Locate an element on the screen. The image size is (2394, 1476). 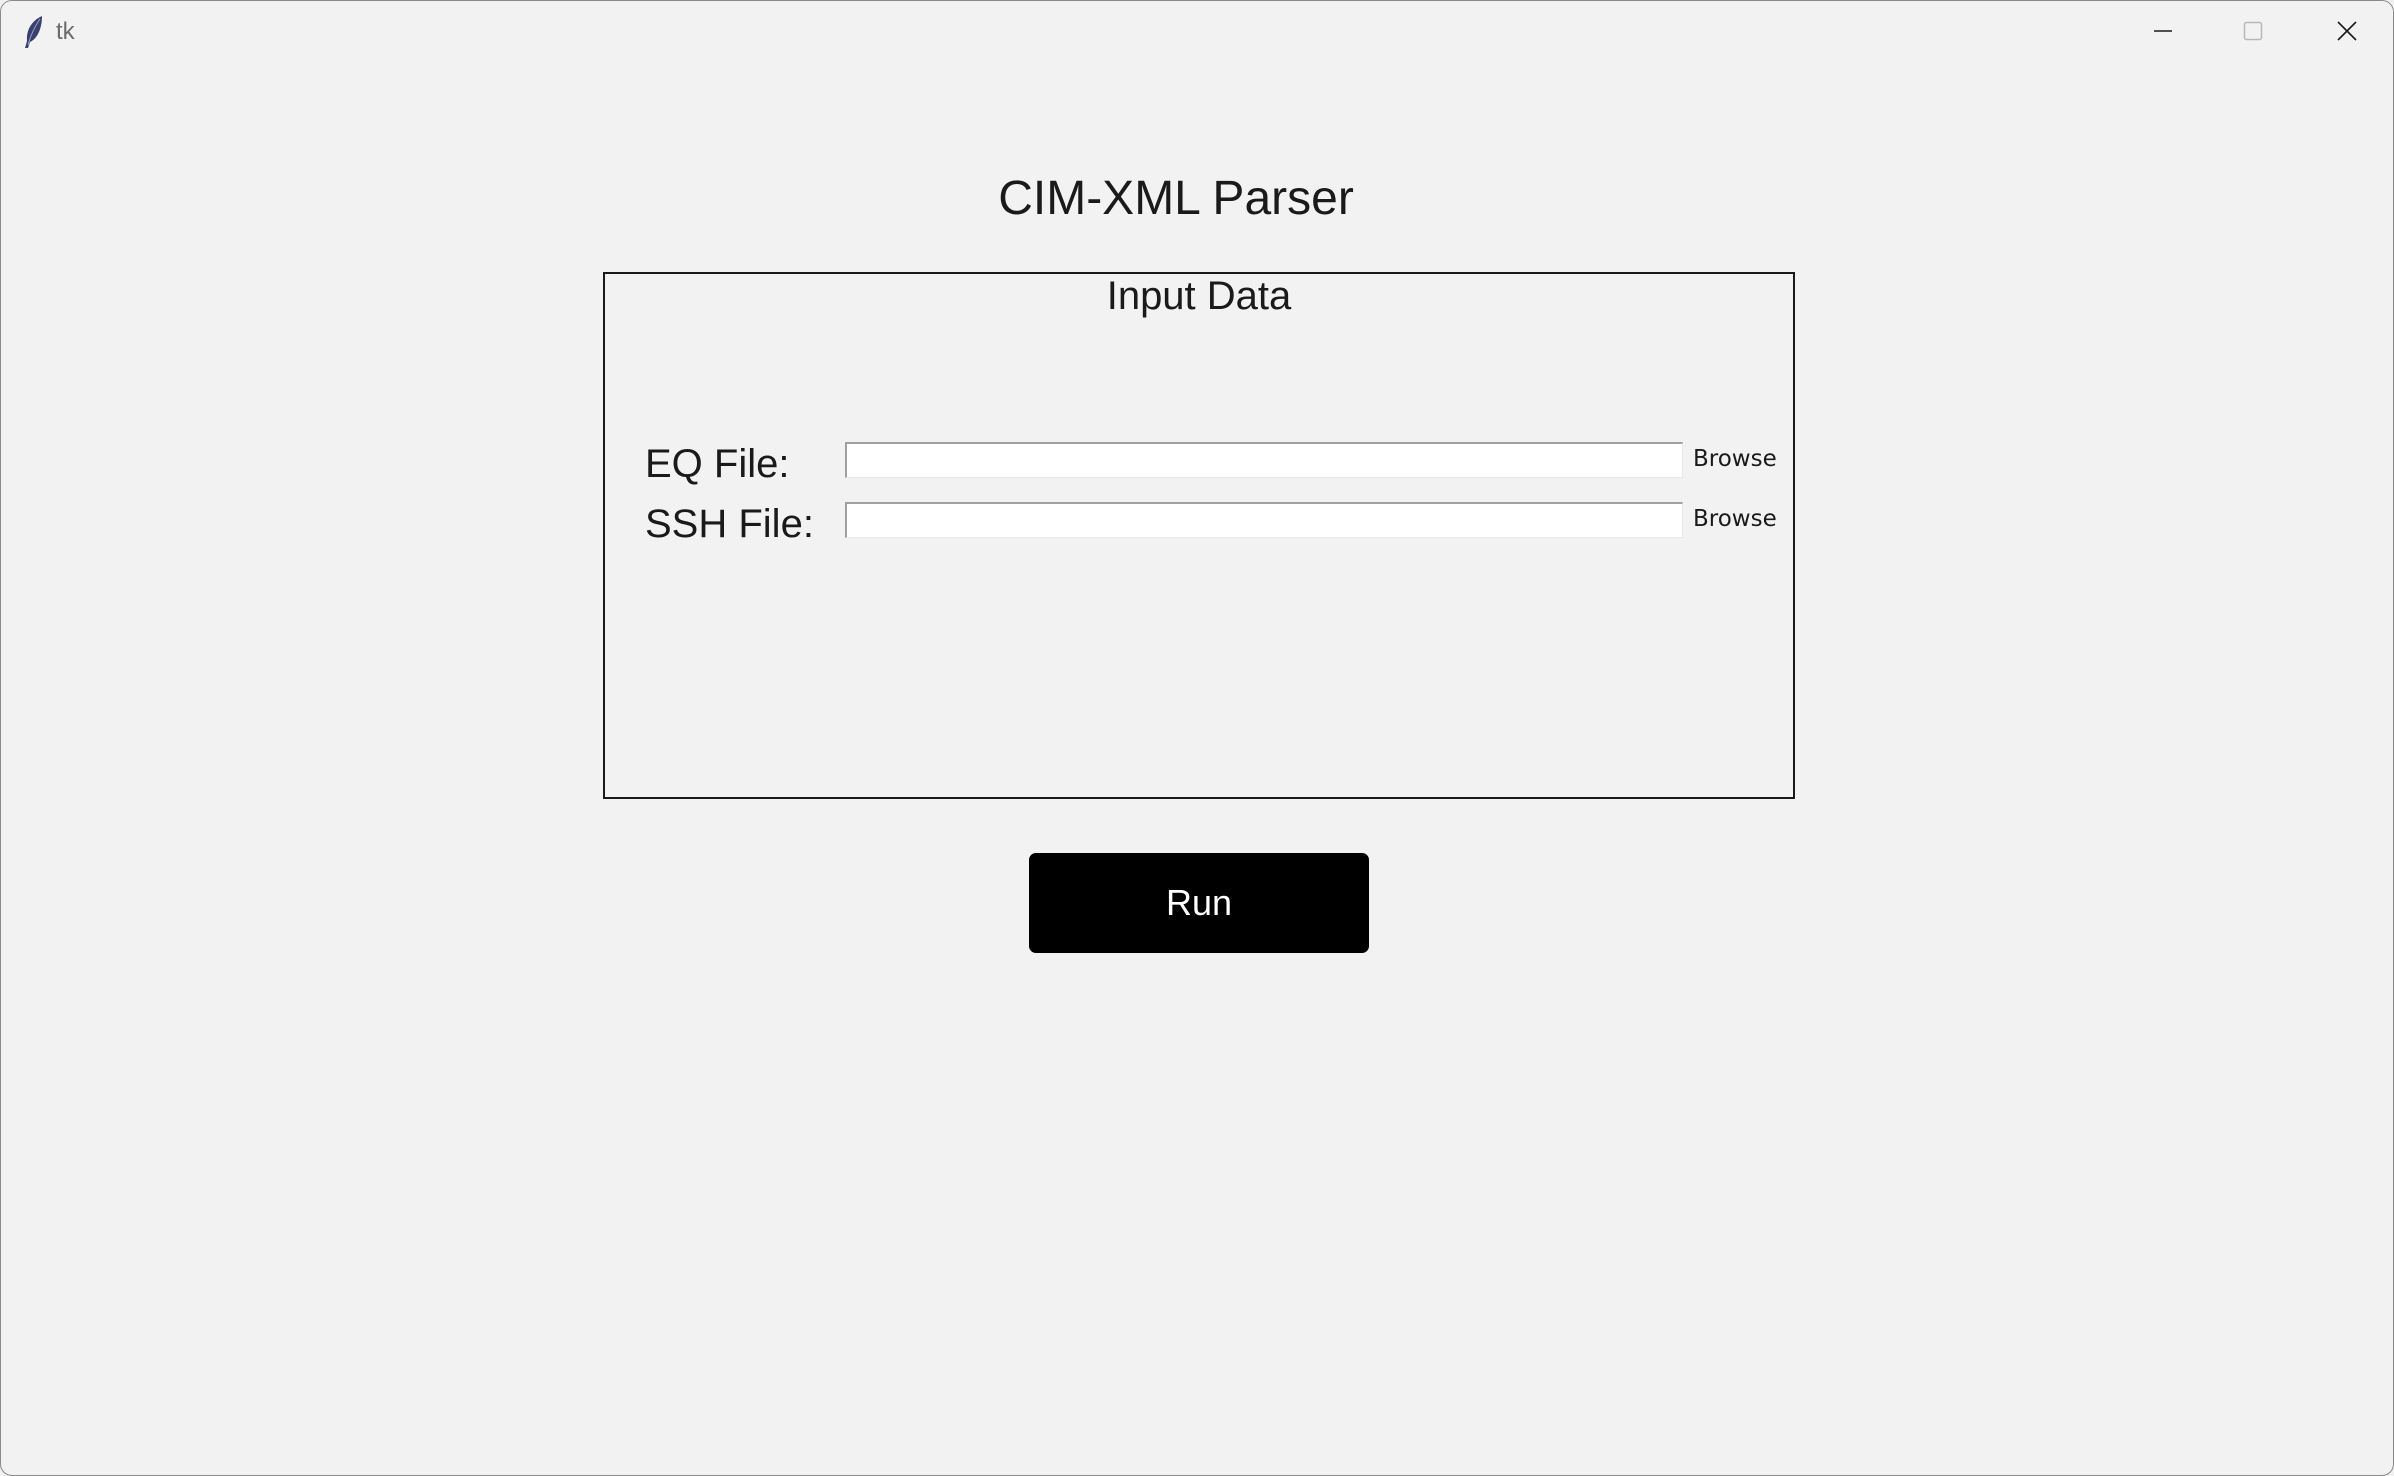
run-button-label: Run is located at coordinates (1199, 902).